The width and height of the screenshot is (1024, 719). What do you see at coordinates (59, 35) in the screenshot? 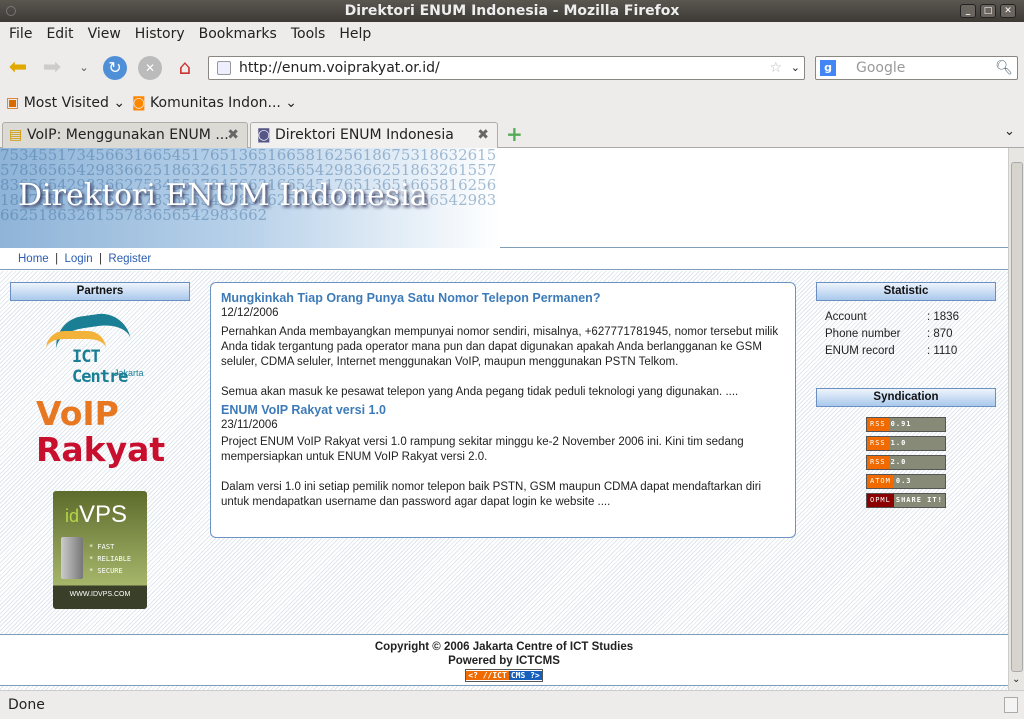
I see `menu-edit: Edit` at bounding box center [59, 35].